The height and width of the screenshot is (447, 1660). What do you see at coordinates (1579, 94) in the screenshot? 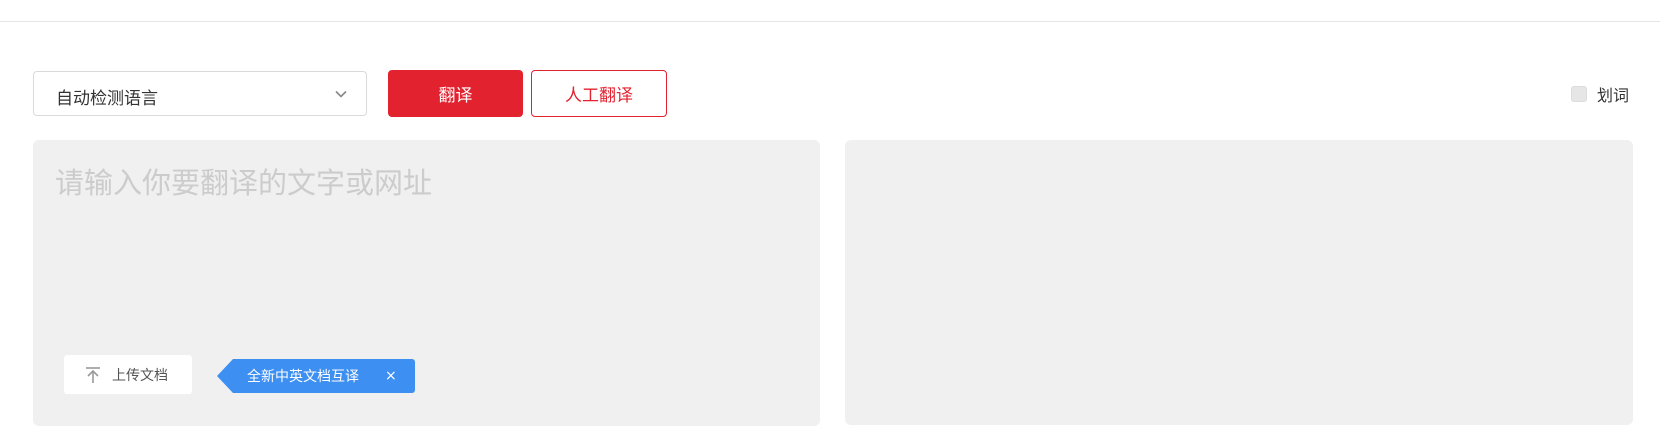
I see `word-select-checkbox` at bounding box center [1579, 94].